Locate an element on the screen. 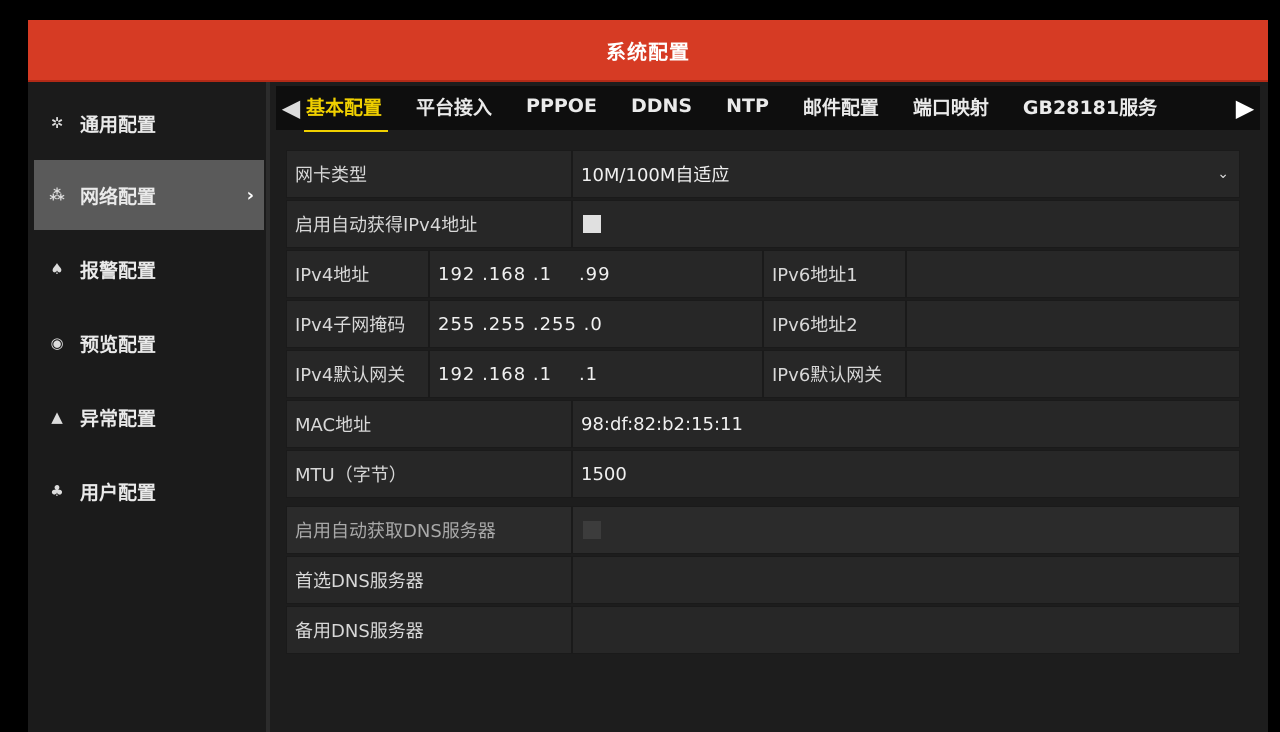 The width and height of the screenshot is (1280, 732). ipv6-address2-field is located at coordinates (1073, 324).